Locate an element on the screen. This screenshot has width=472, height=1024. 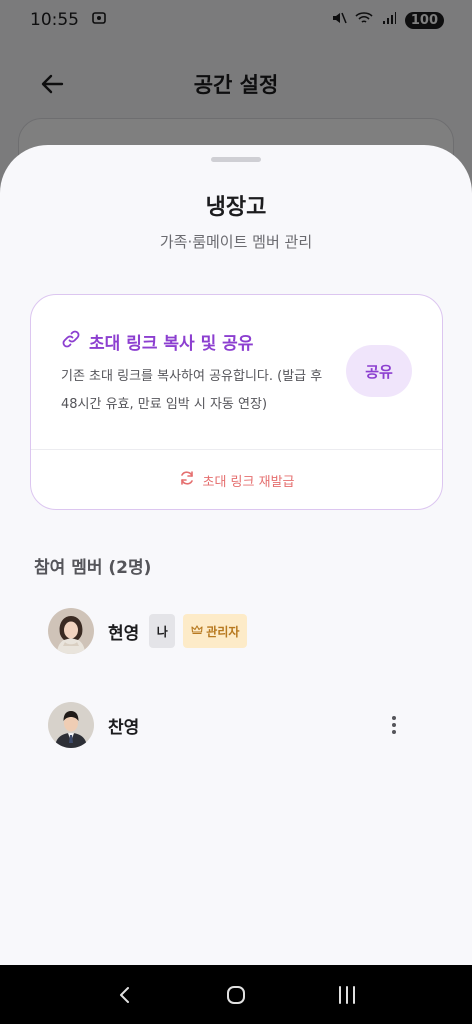
invite-heading: 초대 링크 복사 및 공유 is located at coordinates (157, 341).